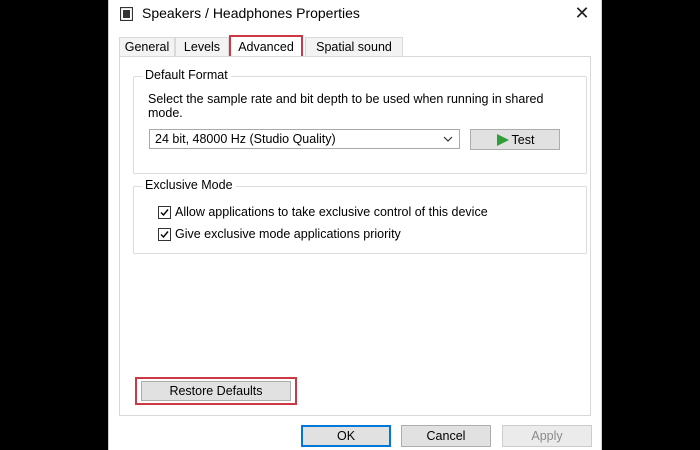  Describe the element at coordinates (547, 436) in the screenshot. I see `apply-button: Apply` at that location.